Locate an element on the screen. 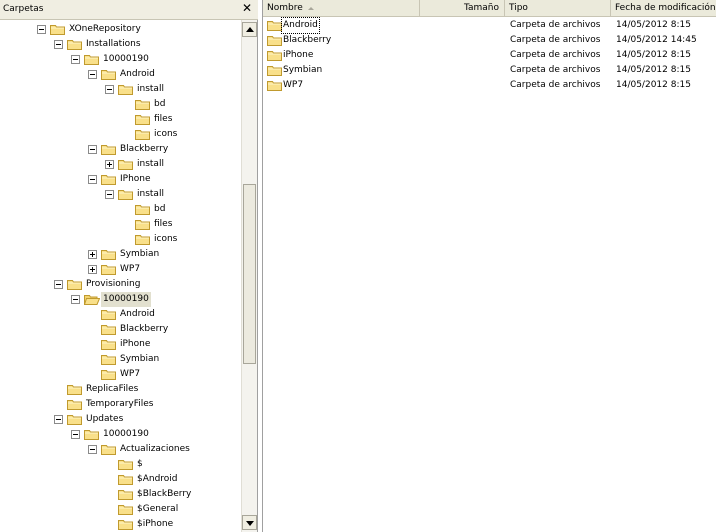  tree-node-label: WP7 is located at coordinates (130, 269).